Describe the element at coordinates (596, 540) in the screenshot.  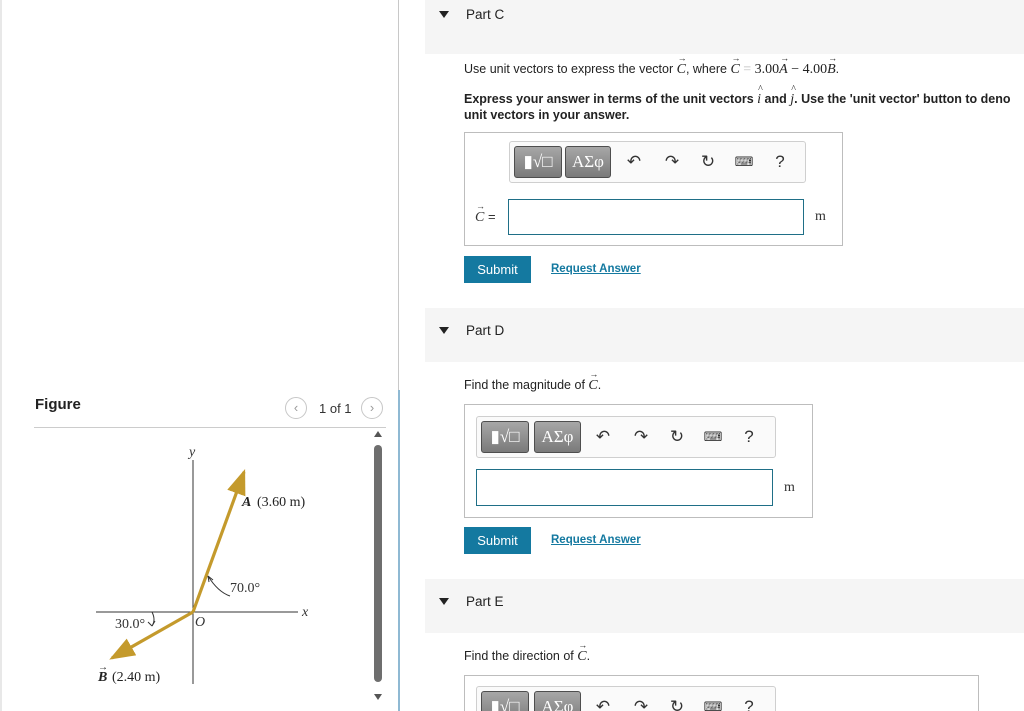
I see `part-d-request-answer-link: Request Answer` at that location.